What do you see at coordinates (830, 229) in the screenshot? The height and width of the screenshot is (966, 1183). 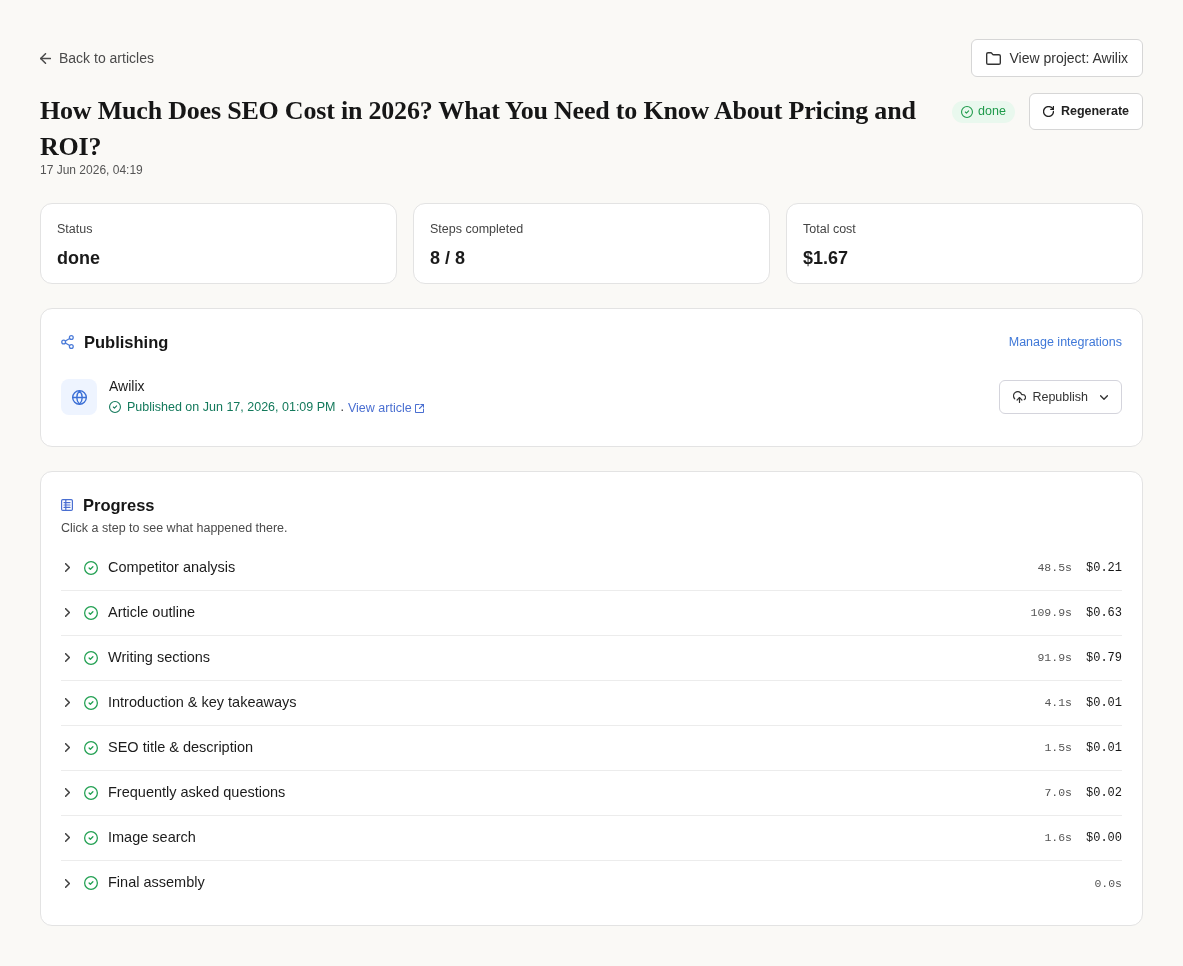 I see `stat-label: Total cost` at bounding box center [830, 229].